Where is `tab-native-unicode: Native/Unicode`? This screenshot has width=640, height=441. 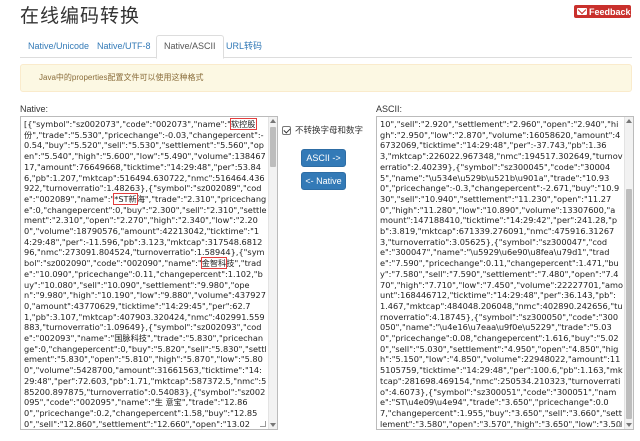 tab-native-unicode: Native/Unicode is located at coordinates (58, 46).